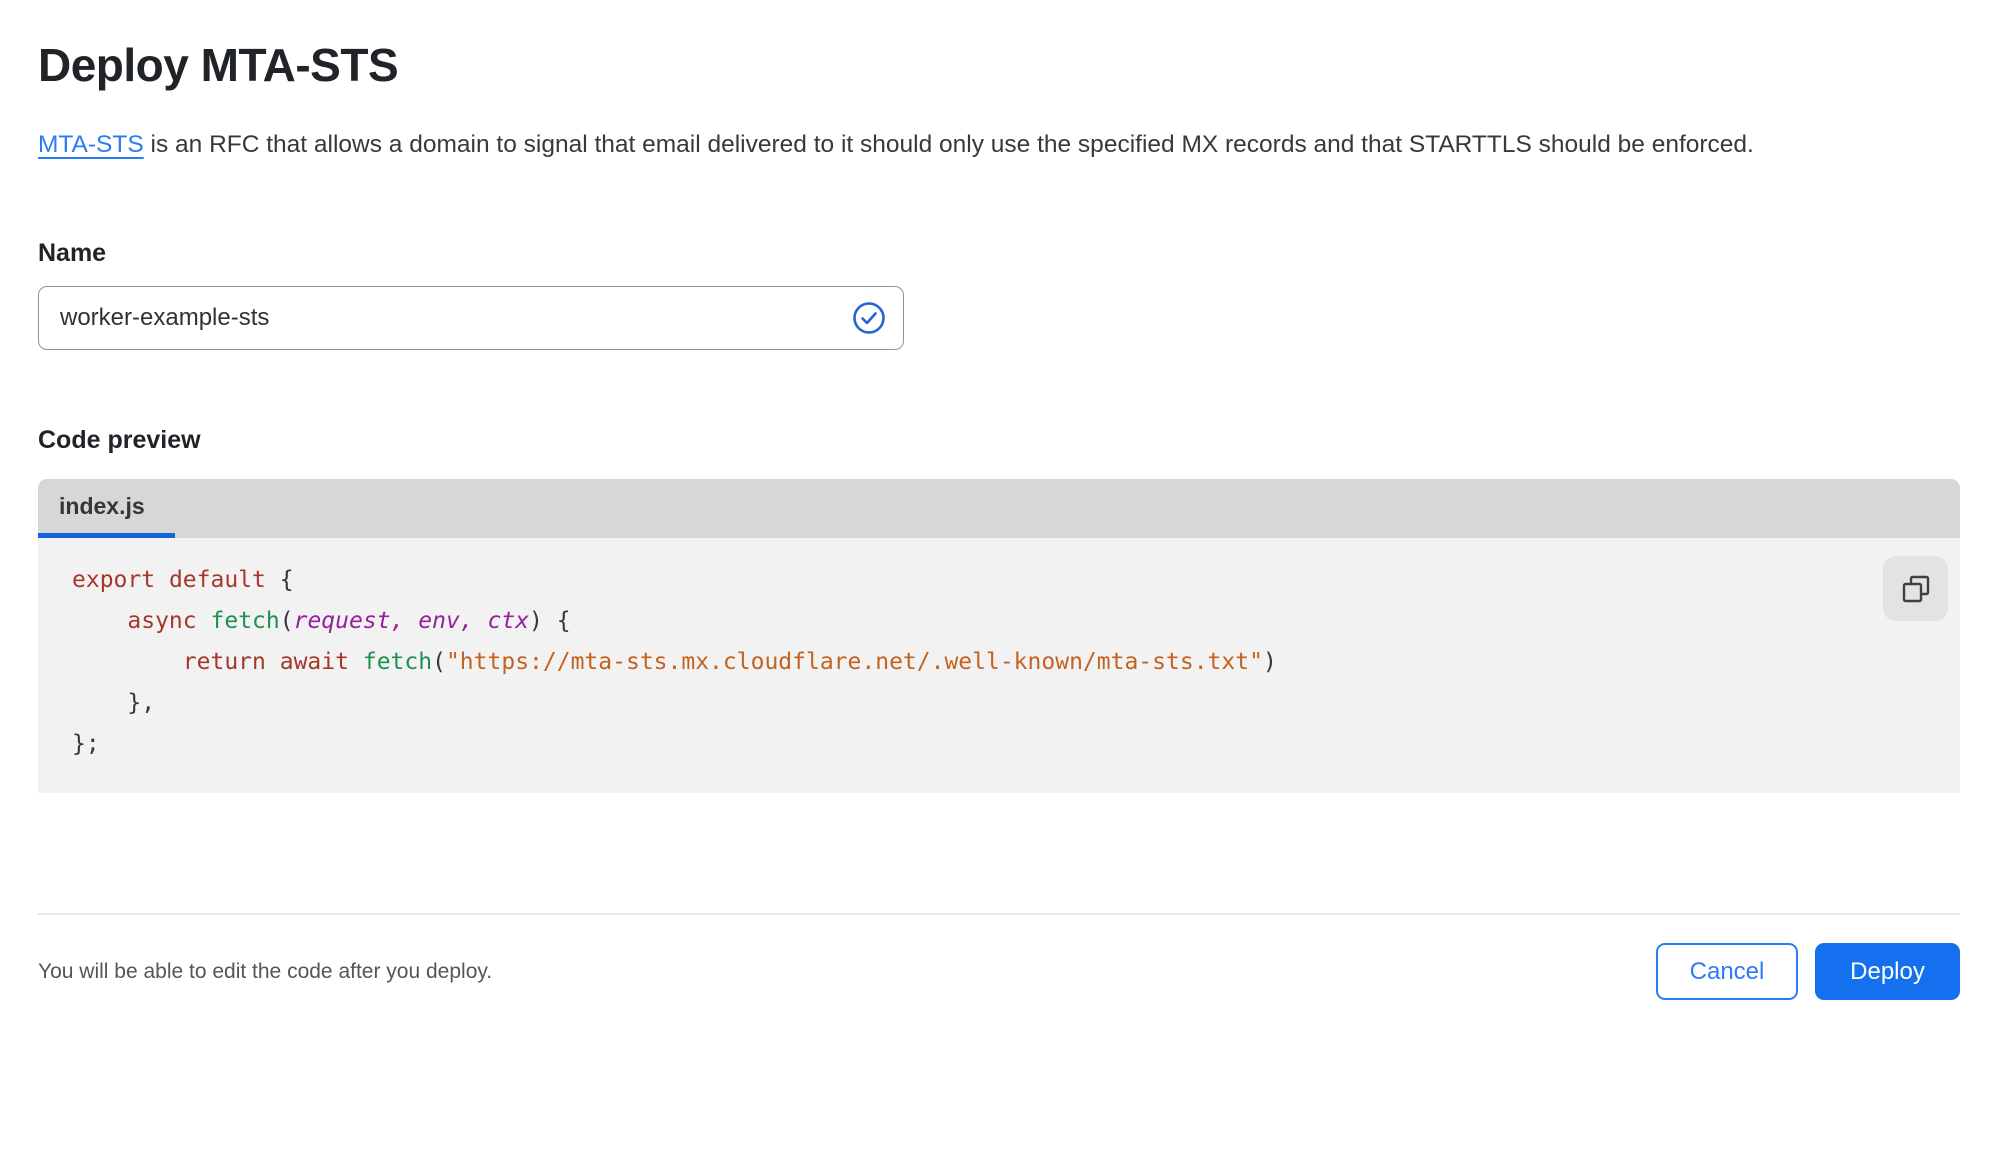 The width and height of the screenshot is (1999, 1176). I want to click on tab-index-js: index.js, so click(106, 508).